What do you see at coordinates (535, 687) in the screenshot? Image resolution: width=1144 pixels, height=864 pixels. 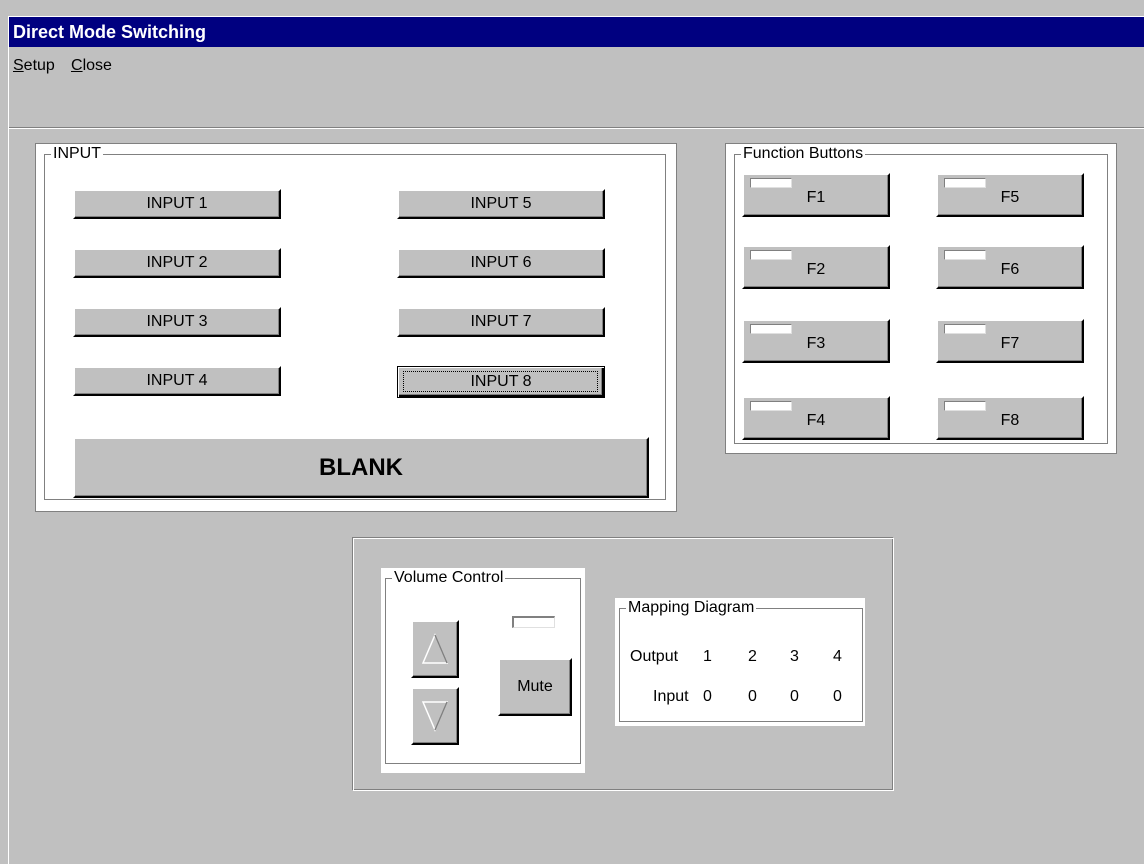 I see `mute-button: Mute` at bounding box center [535, 687].